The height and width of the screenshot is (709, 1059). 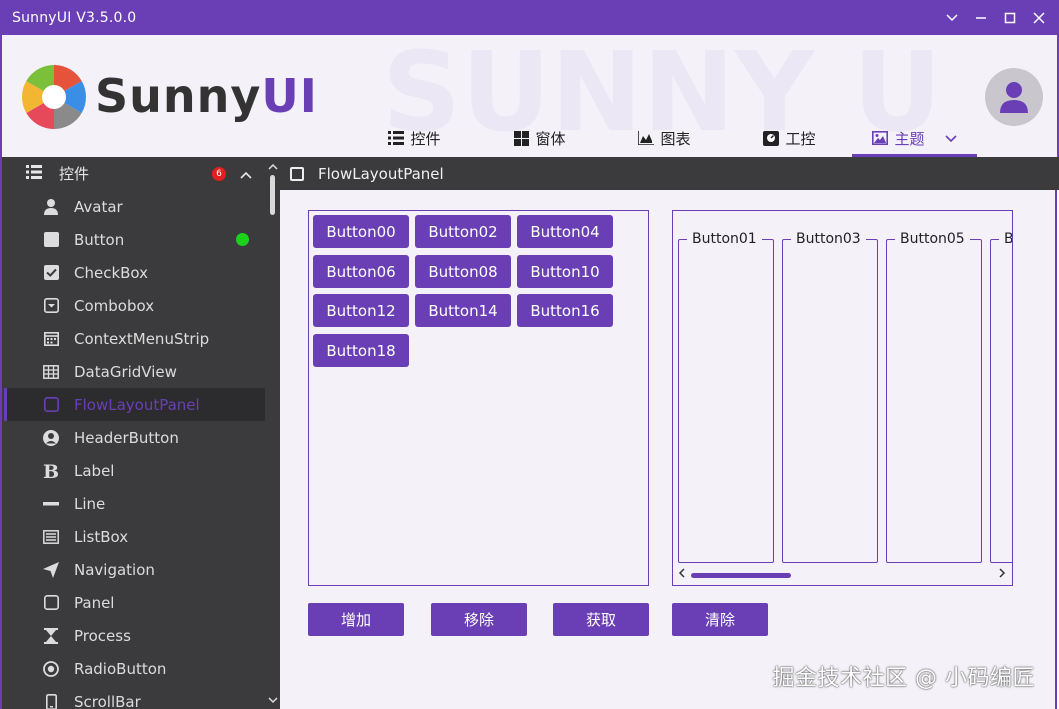 I want to click on main-tabs: 控件 窗体 图表 工控 主题, so click(x=664, y=138).